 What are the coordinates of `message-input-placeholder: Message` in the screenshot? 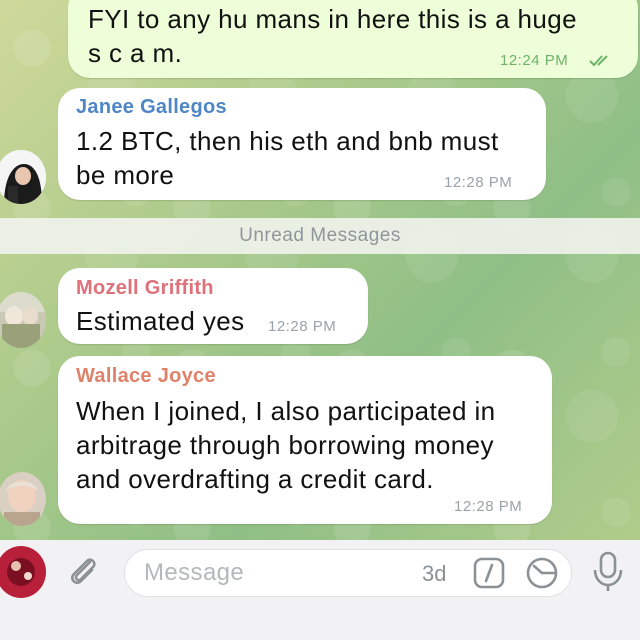 It's located at (194, 572).